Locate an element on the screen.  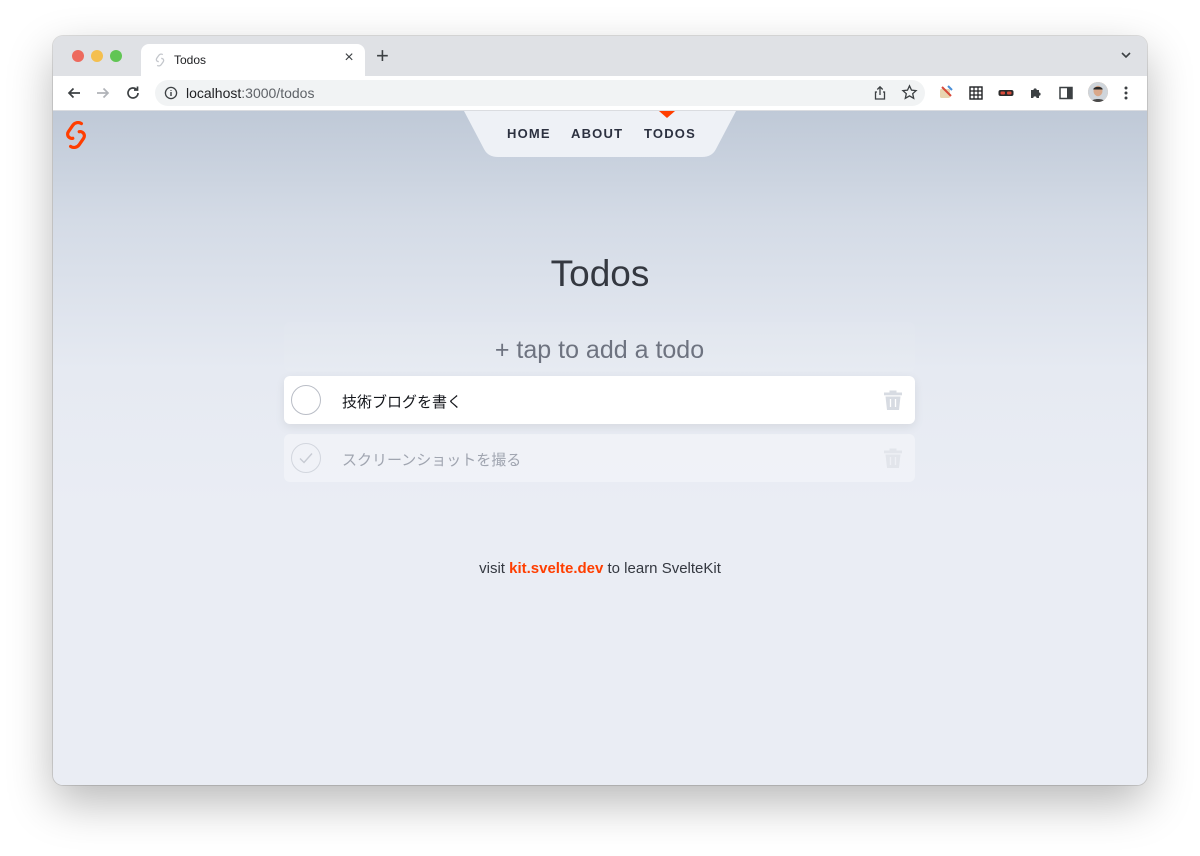
profile-avatar is located at coordinates (1098, 92).